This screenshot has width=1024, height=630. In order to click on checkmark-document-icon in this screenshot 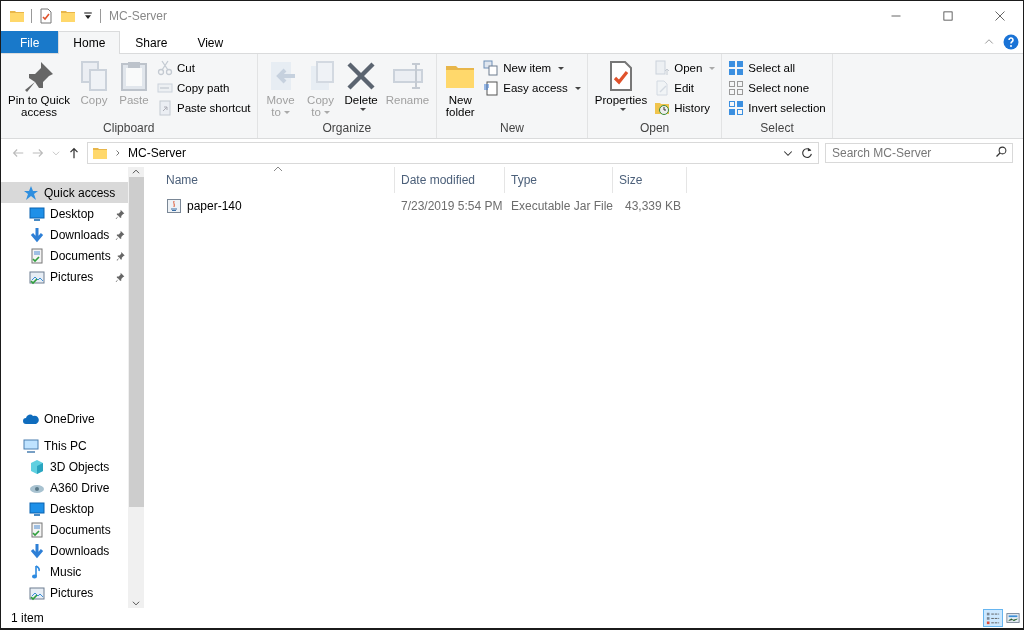, I will do `click(46, 16)`.